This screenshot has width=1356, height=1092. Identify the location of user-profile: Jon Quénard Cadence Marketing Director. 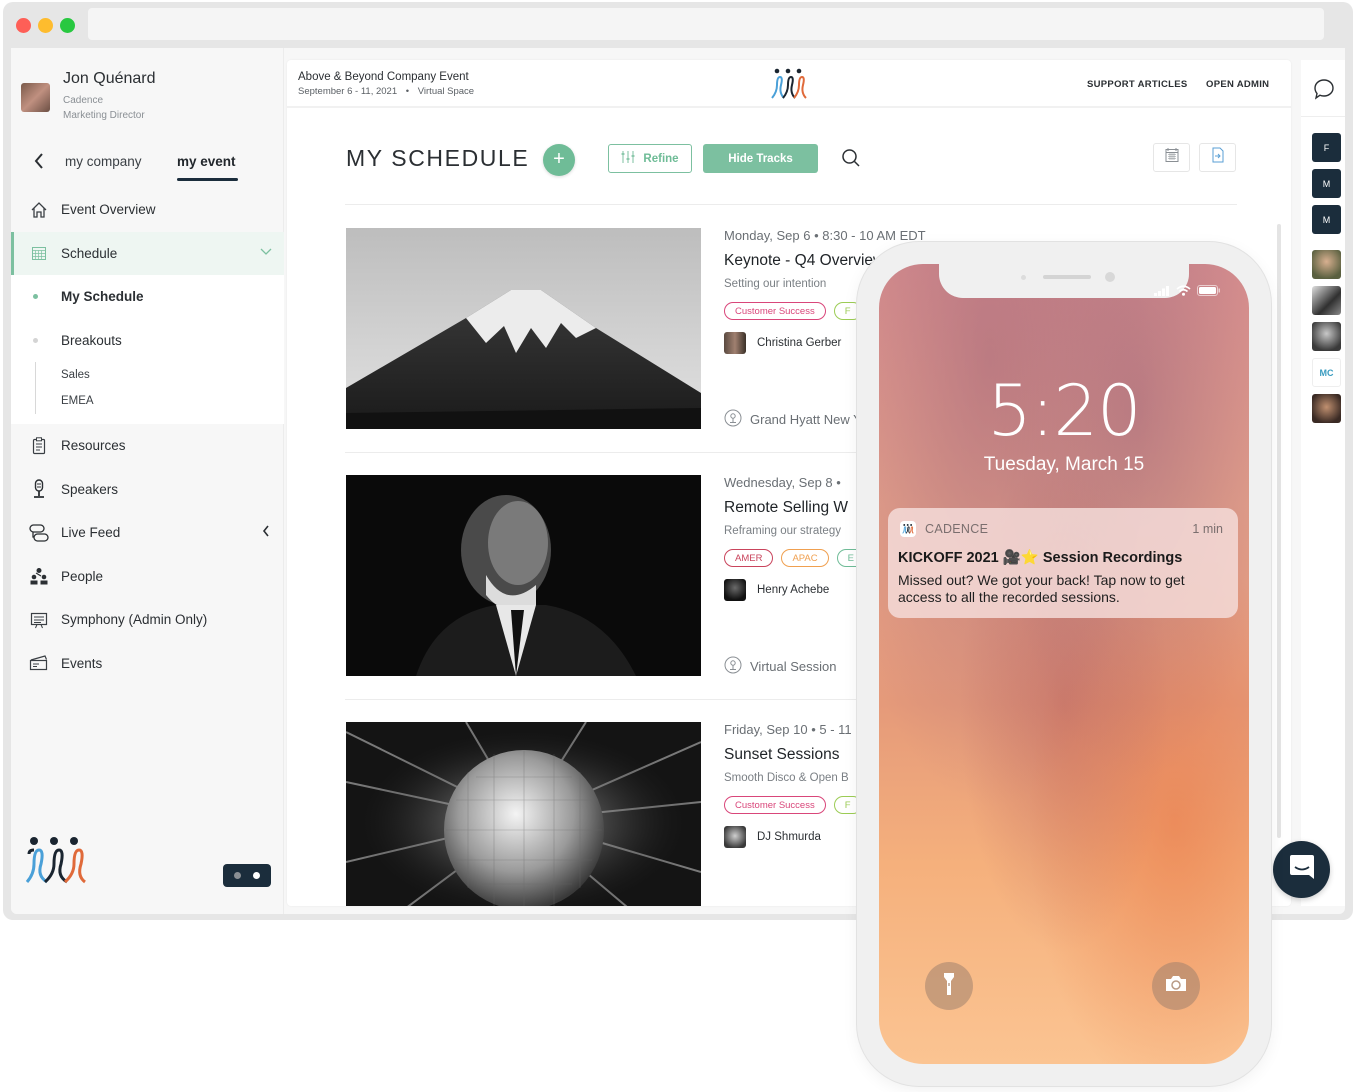
(88, 96).